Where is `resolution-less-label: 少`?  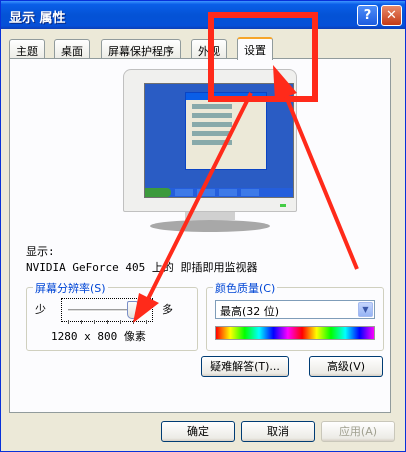 resolution-less-label: 少 is located at coordinates (40, 309).